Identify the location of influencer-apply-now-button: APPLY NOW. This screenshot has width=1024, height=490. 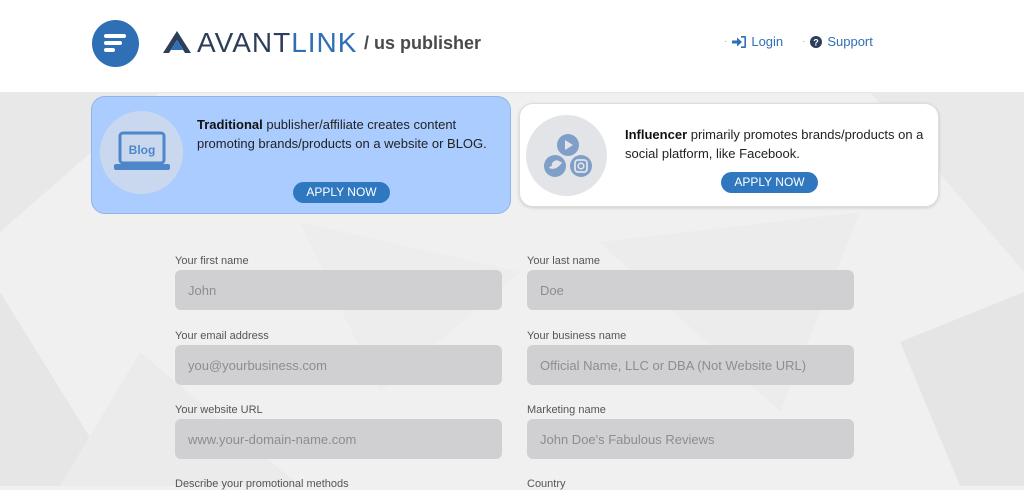
(769, 182).